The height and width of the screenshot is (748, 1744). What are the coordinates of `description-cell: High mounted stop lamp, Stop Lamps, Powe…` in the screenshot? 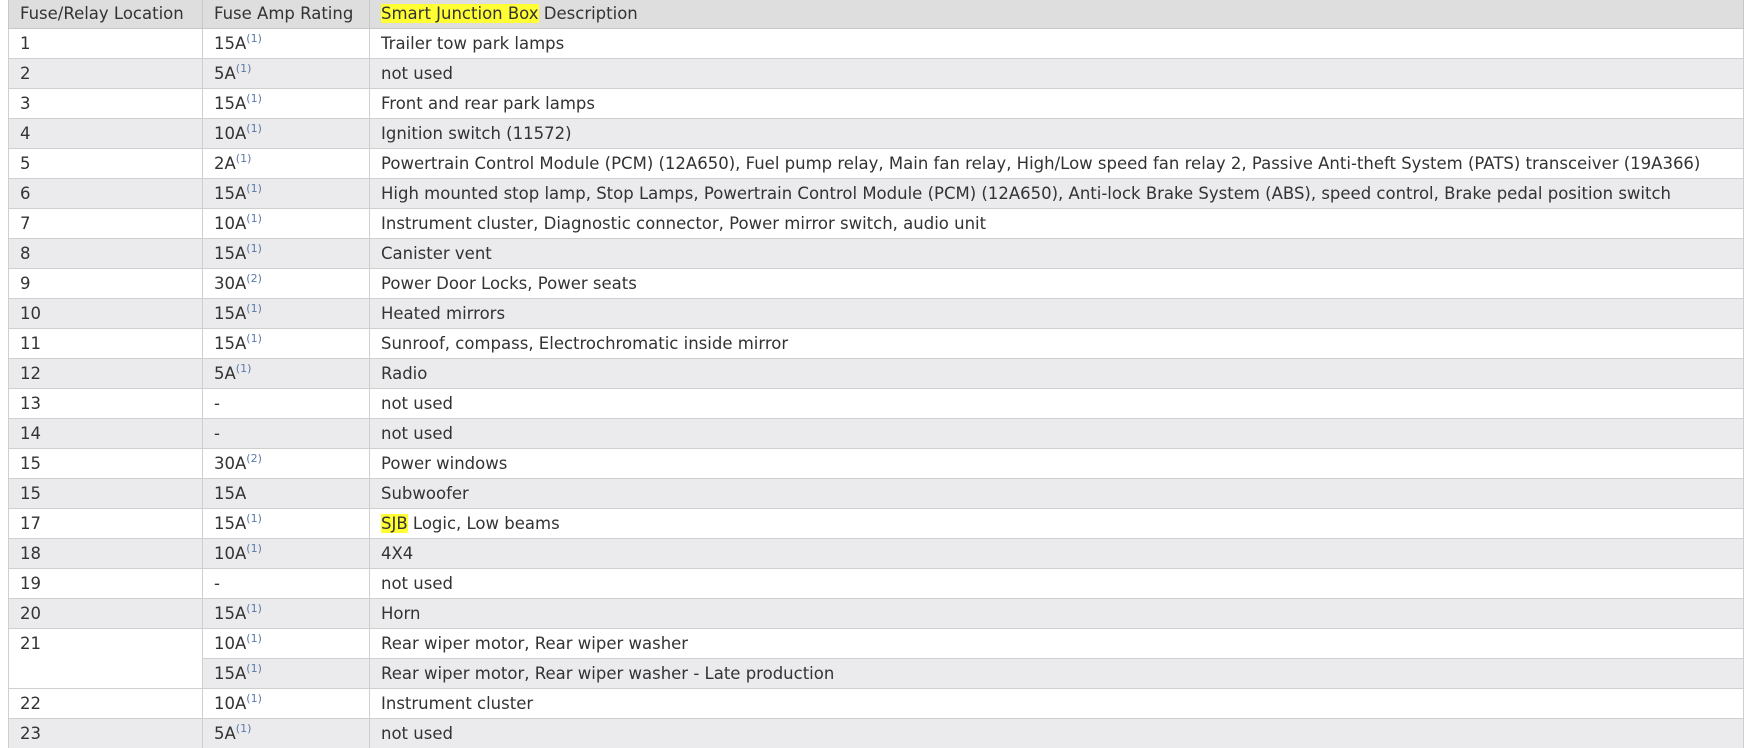 It's located at (1056, 193).